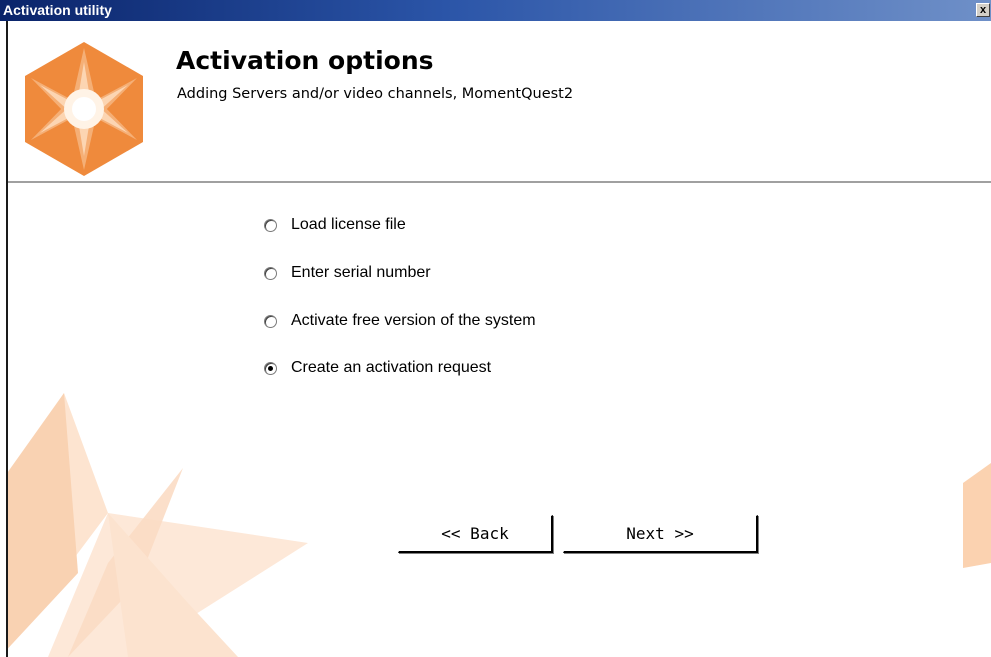 The height and width of the screenshot is (657, 991). Describe the element at coordinates (391, 367) in the screenshot. I see `option-label: Create an activation request` at that location.